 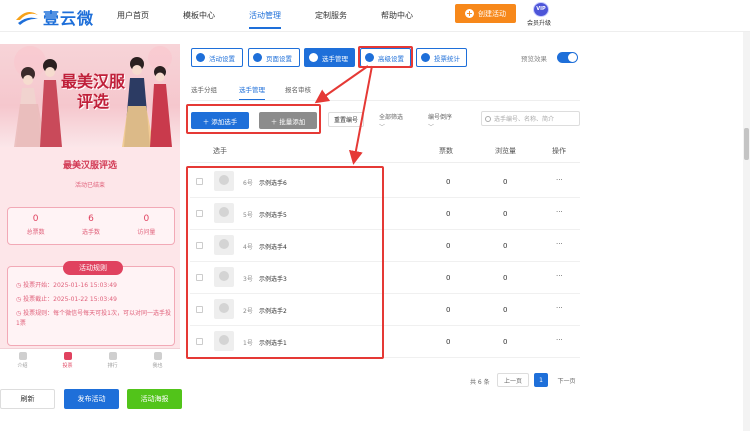 I want to click on preview-effect-toggle, so click(x=567, y=57).